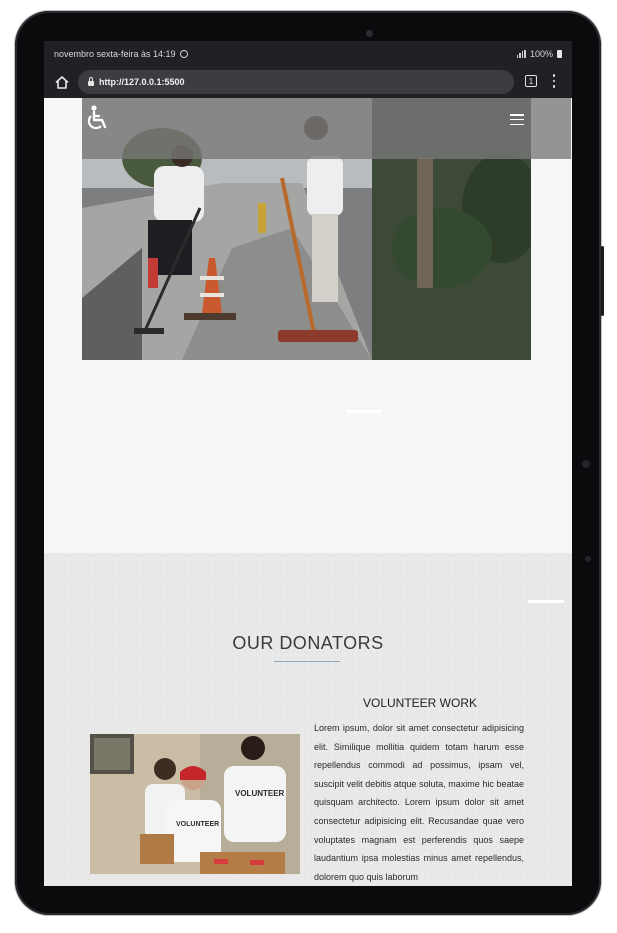  What do you see at coordinates (296, 82) in the screenshot?
I see `address-bar: http://127.0.0.1:5500` at bounding box center [296, 82].